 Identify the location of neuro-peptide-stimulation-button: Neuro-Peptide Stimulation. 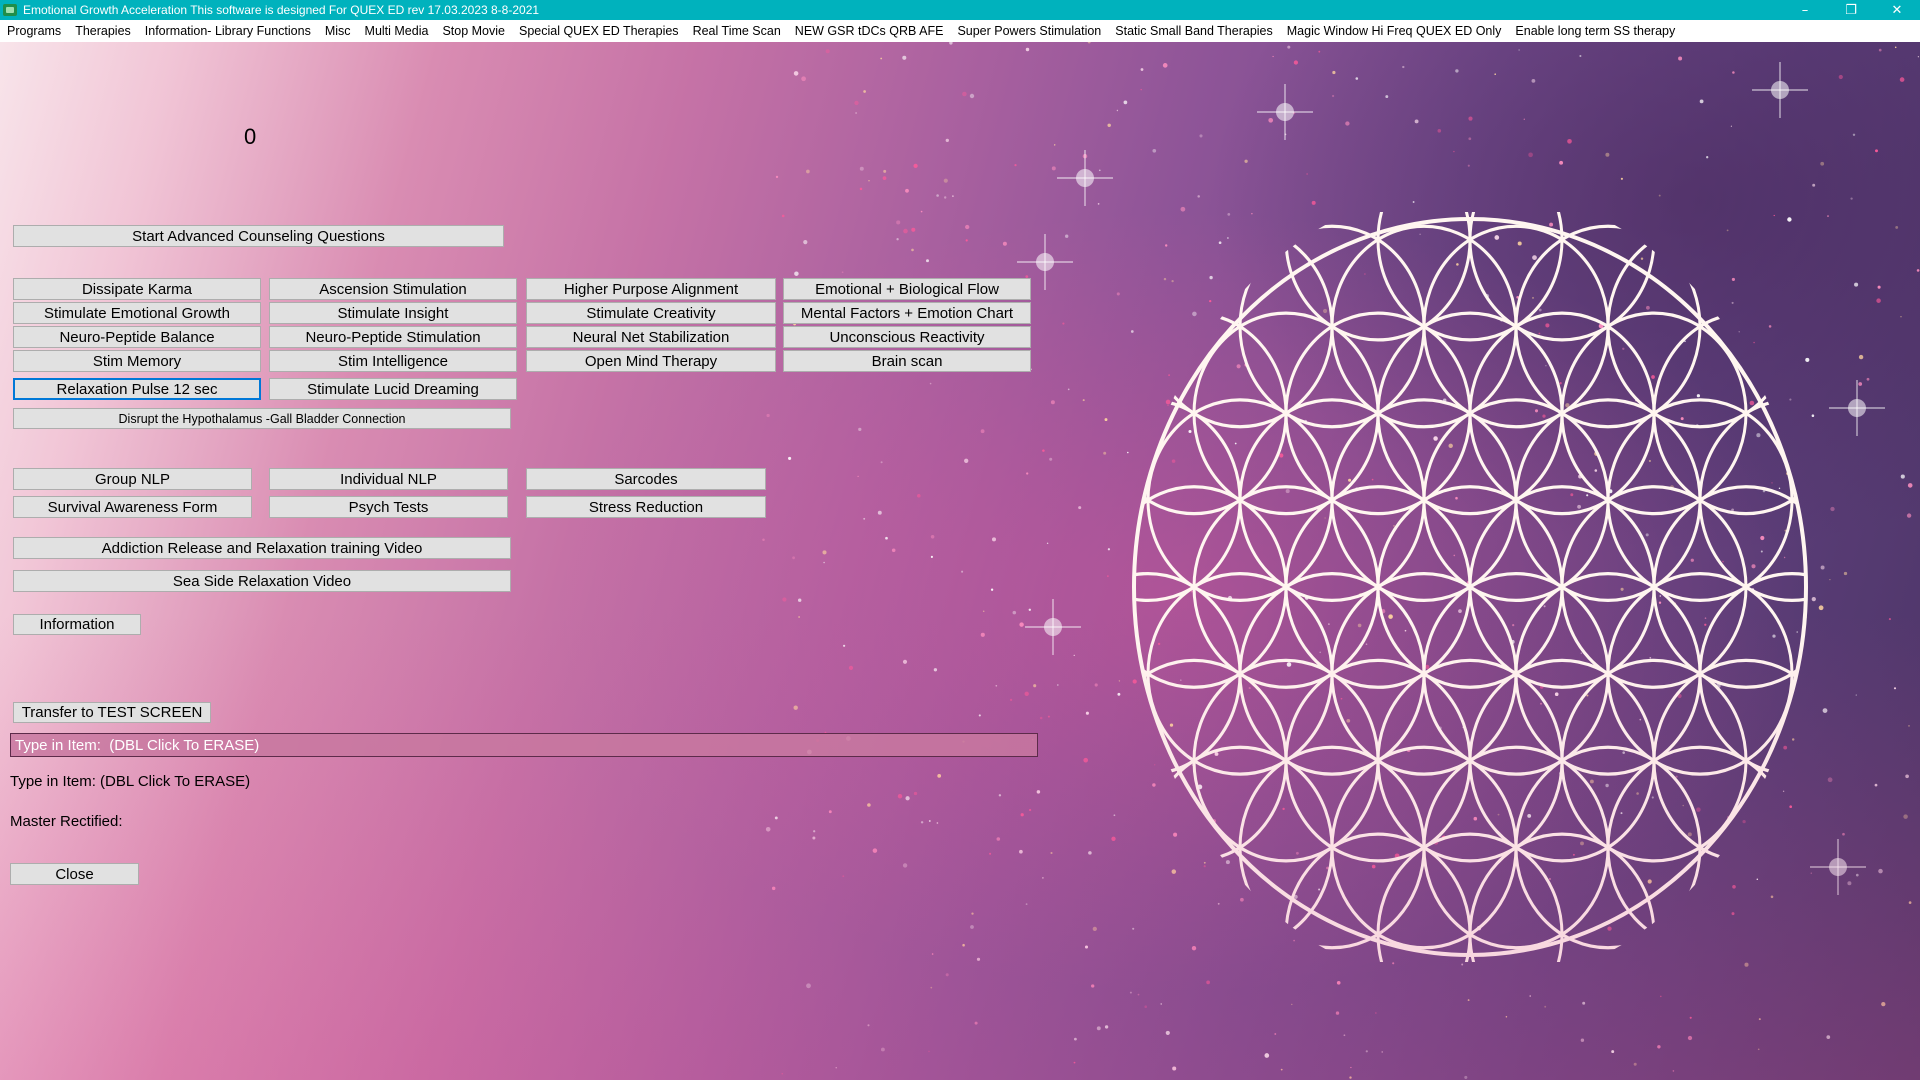
(393, 337).